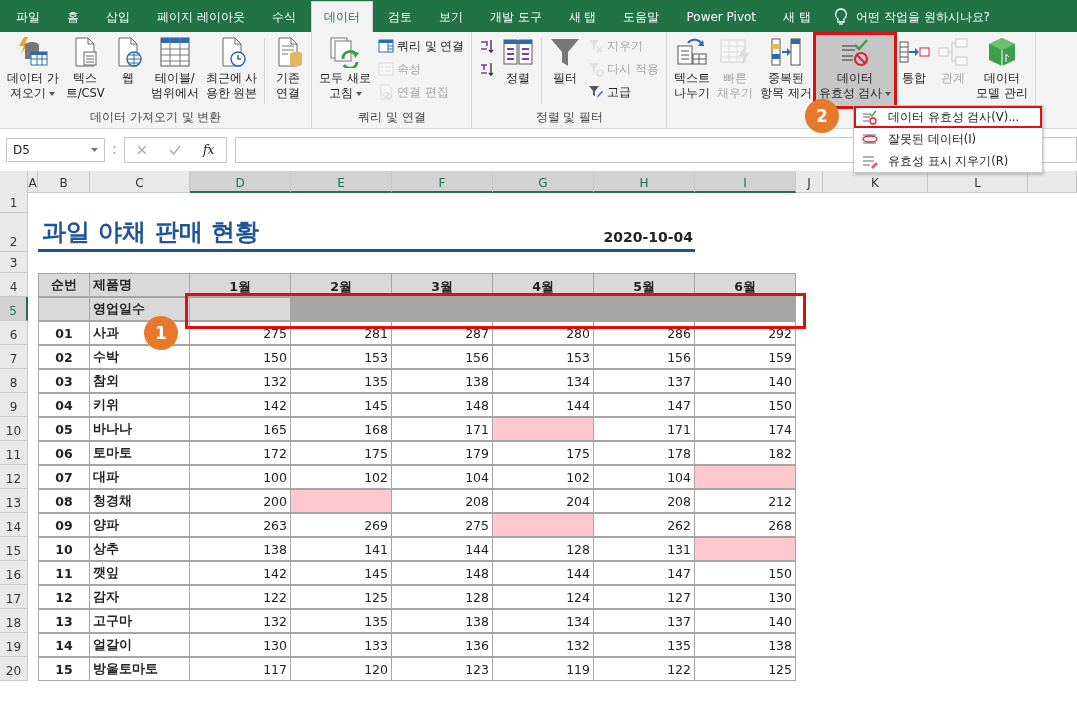  Describe the element at coordinates (14, 309) in the screenshot. I see `row-header: 5` at that location.